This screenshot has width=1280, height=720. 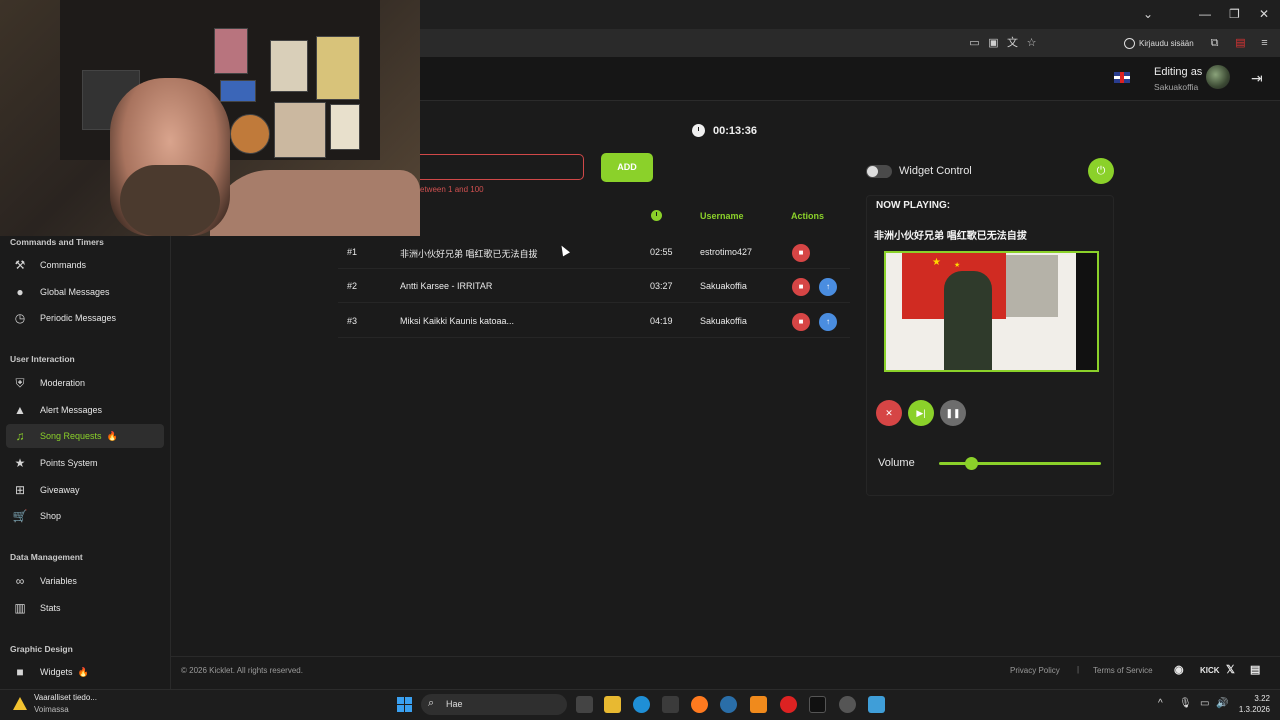 What do you see at coordinates (112, 435) in the screenshot?
I see `fire-icon: 🔥` at bounding box center [112, 435].